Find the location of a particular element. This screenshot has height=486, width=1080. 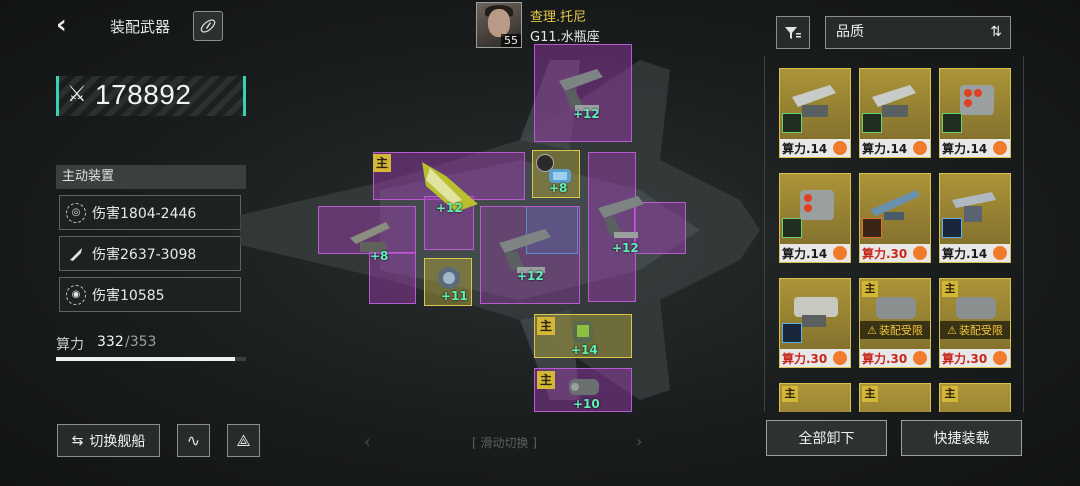

switch-ship-button: ⇆ 切换舰船 is located at coordinates (108, 440).